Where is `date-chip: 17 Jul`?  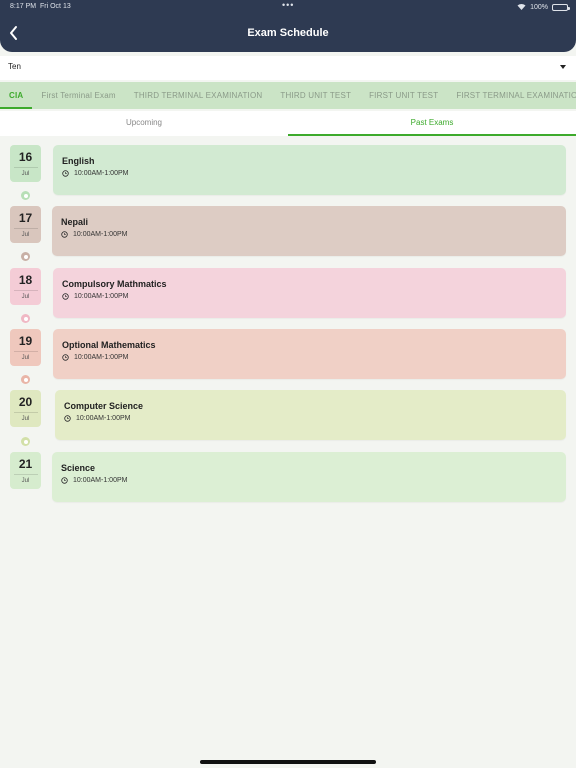 date-chip: 17 Jul is located at coordinates (25, 224).